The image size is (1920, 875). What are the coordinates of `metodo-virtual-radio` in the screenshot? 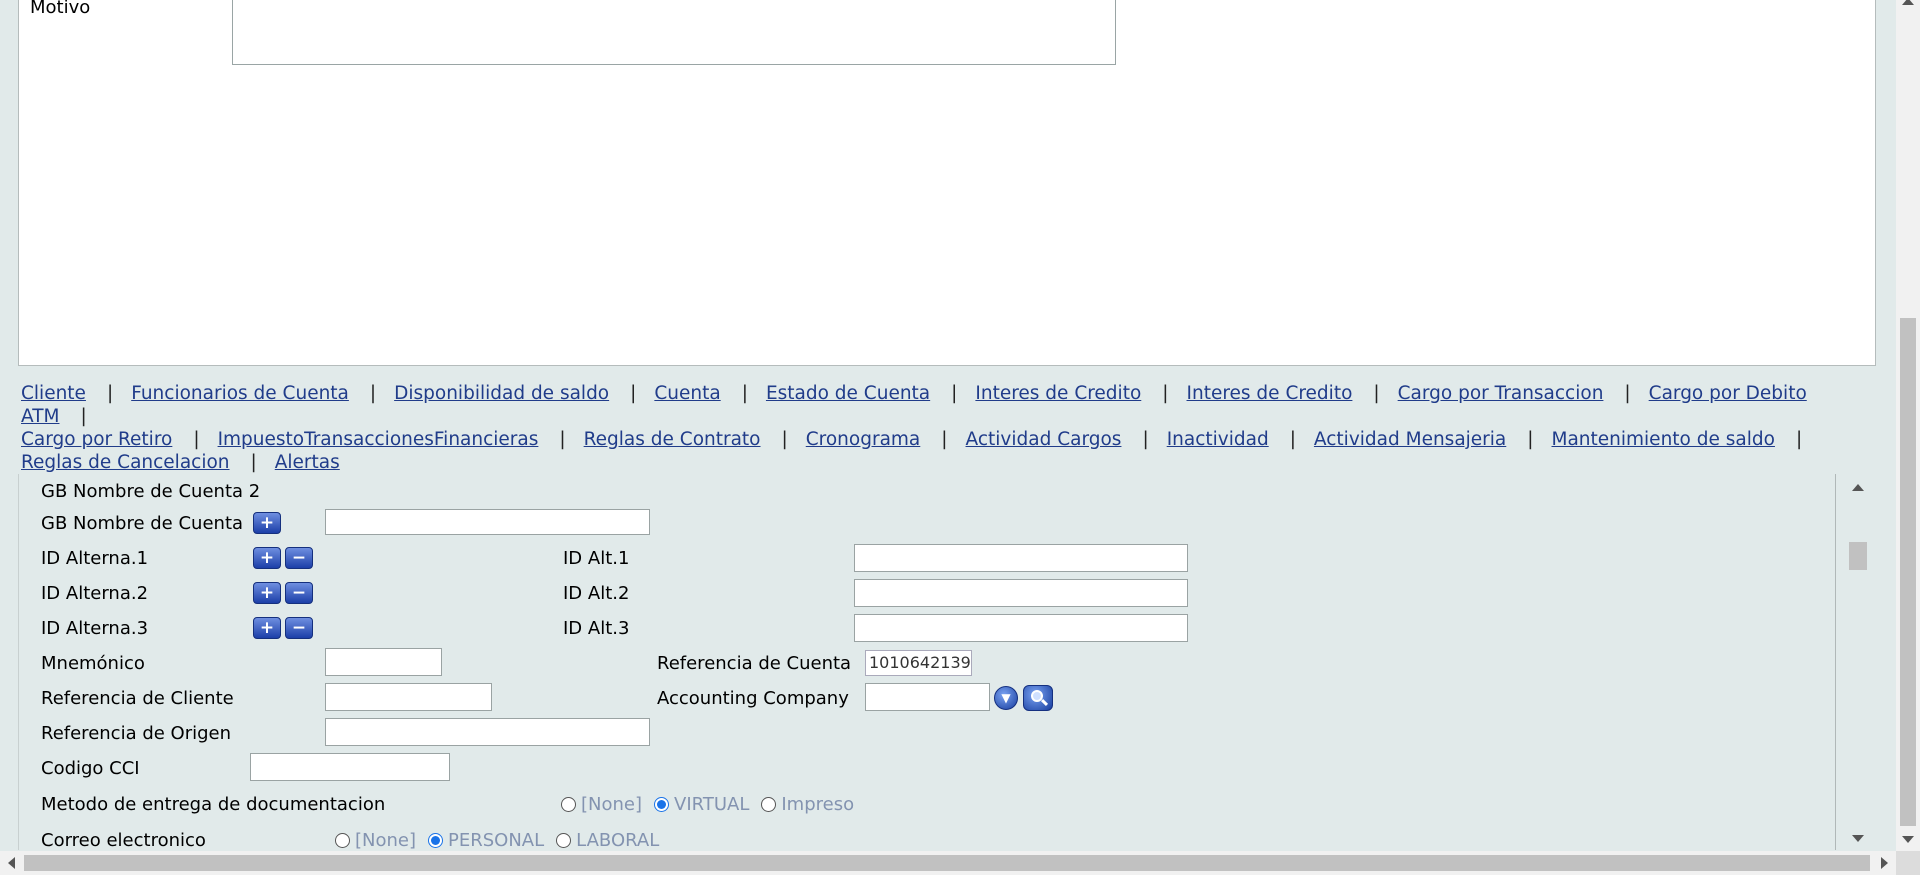 It's located at (662, 804).